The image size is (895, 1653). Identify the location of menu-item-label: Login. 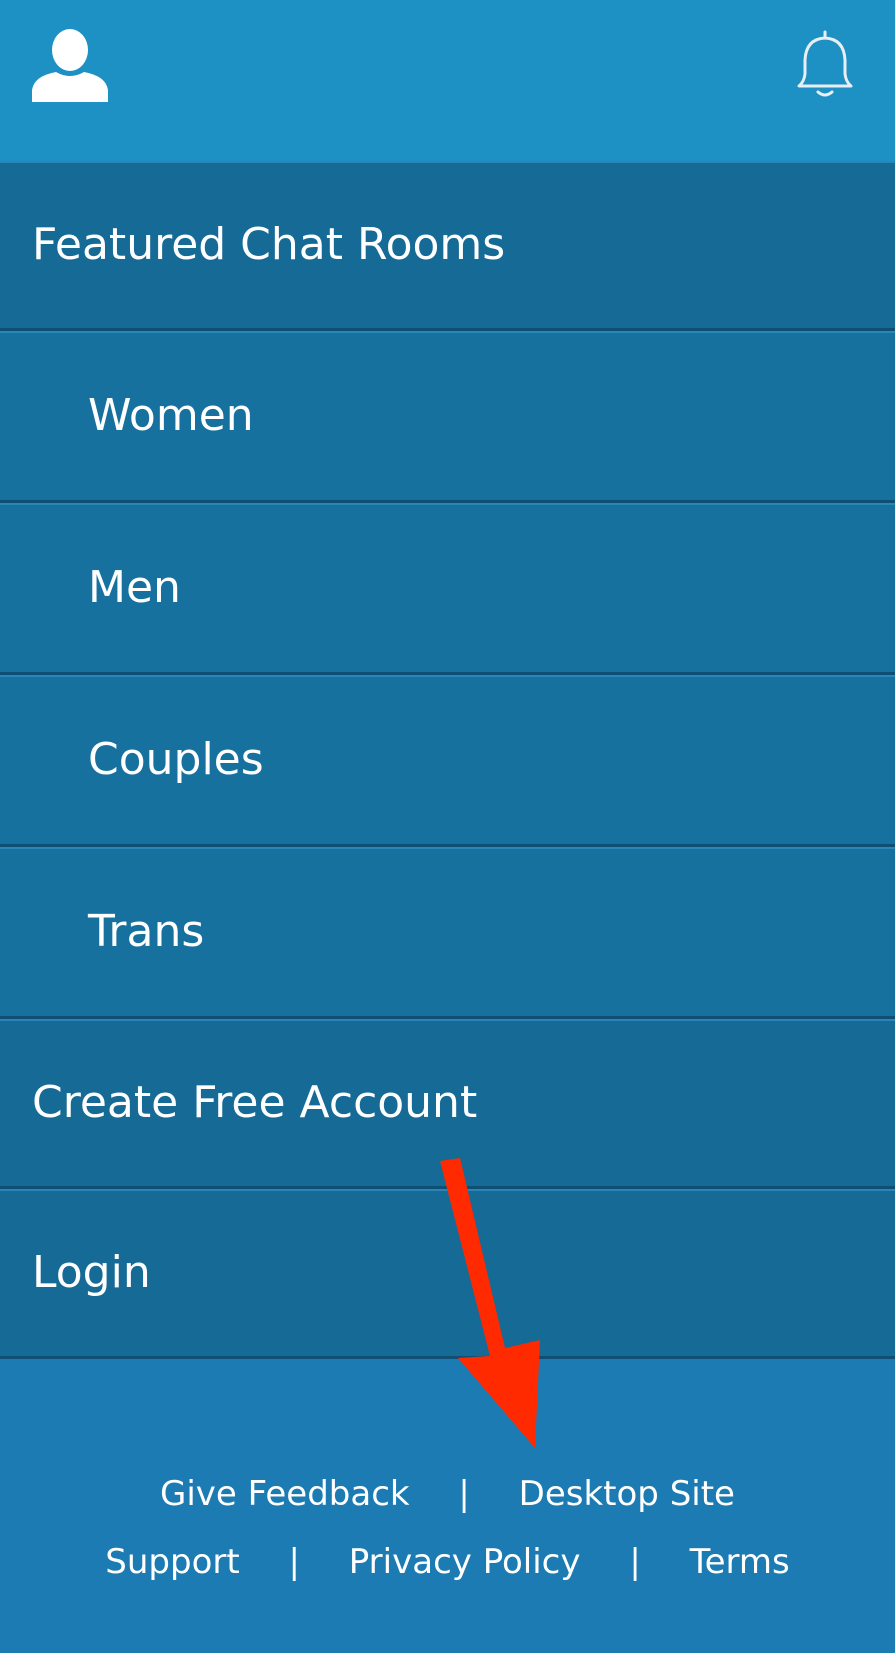
(91, 1272).